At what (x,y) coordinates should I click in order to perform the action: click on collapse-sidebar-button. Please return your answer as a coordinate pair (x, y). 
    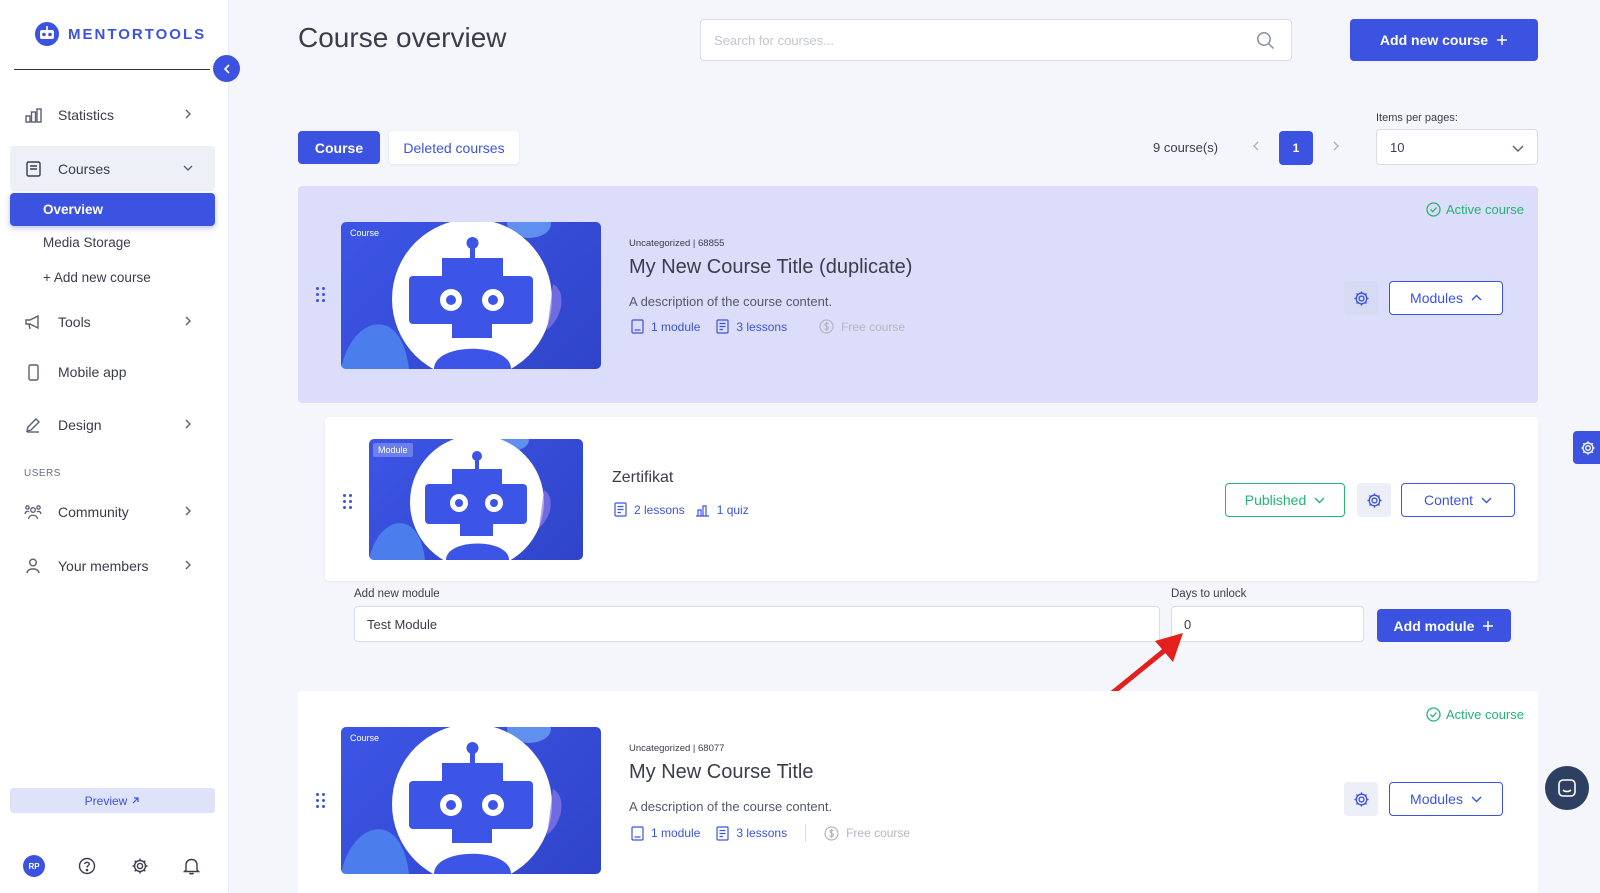
    Looking at the image, I should click on (226, 68).